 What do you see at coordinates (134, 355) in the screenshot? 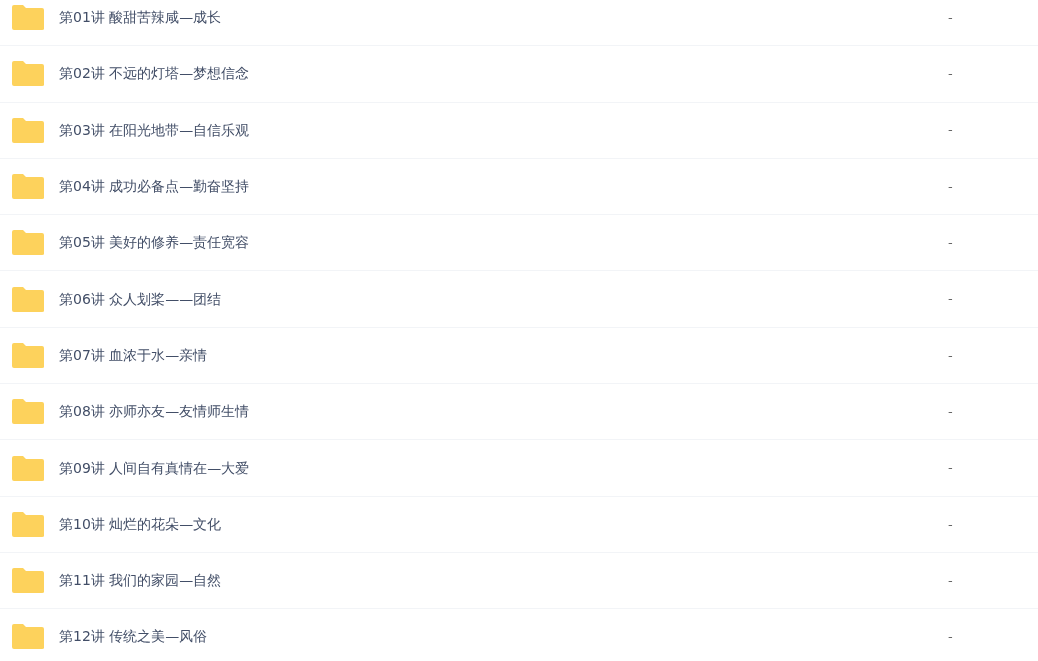
I see `folder-name: 第07讲 血浓于水—亲情` at bounding box center [134, 355].